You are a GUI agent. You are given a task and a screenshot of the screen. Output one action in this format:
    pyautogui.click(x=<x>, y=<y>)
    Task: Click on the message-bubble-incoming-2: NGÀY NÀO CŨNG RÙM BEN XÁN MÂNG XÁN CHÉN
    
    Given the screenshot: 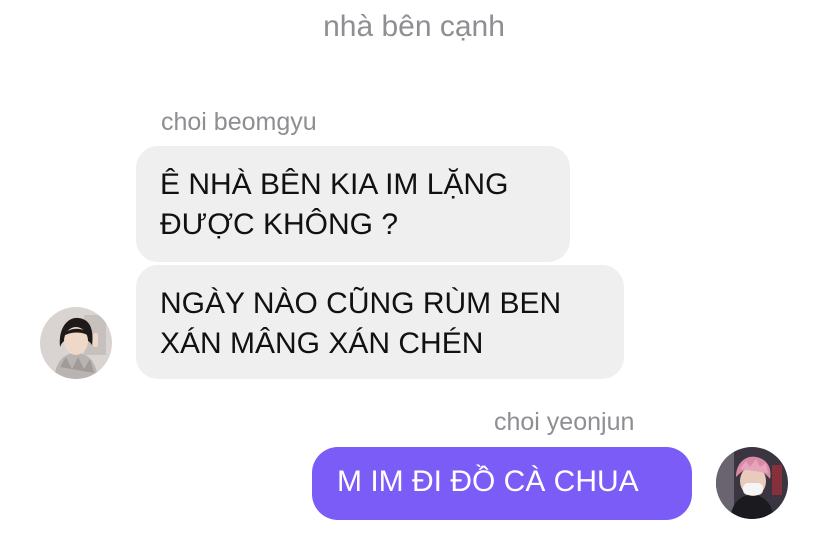 What is the action you would take?
    pyautogui.click(x=380, y=322)
    